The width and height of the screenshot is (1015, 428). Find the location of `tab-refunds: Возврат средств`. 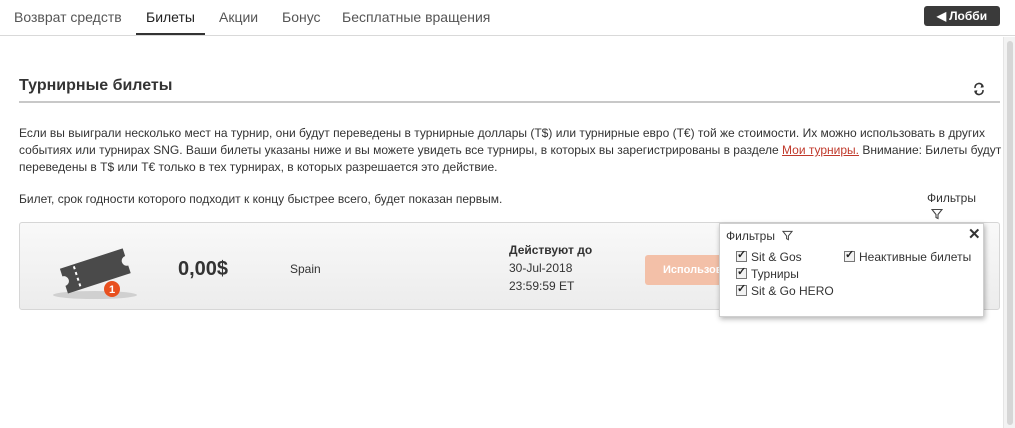

tab-refunds: Возврат средств is located at coordinates (68, 17).